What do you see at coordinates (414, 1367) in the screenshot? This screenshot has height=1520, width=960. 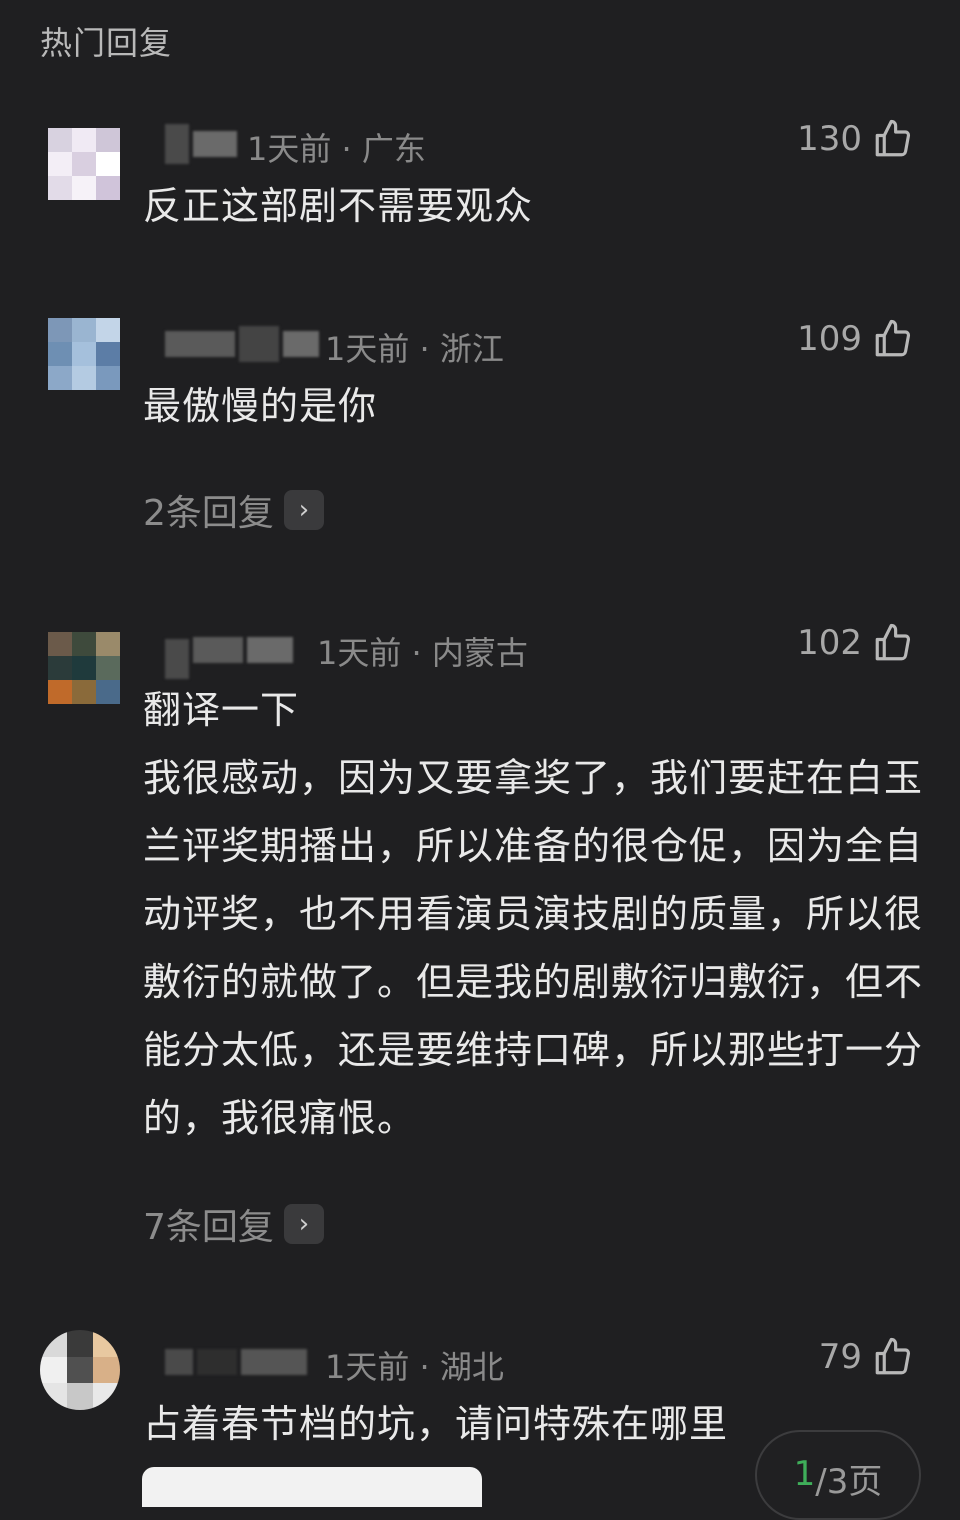 I see `comment-meta: 1天前 · 湖北` at bounding box center [414, 1367].